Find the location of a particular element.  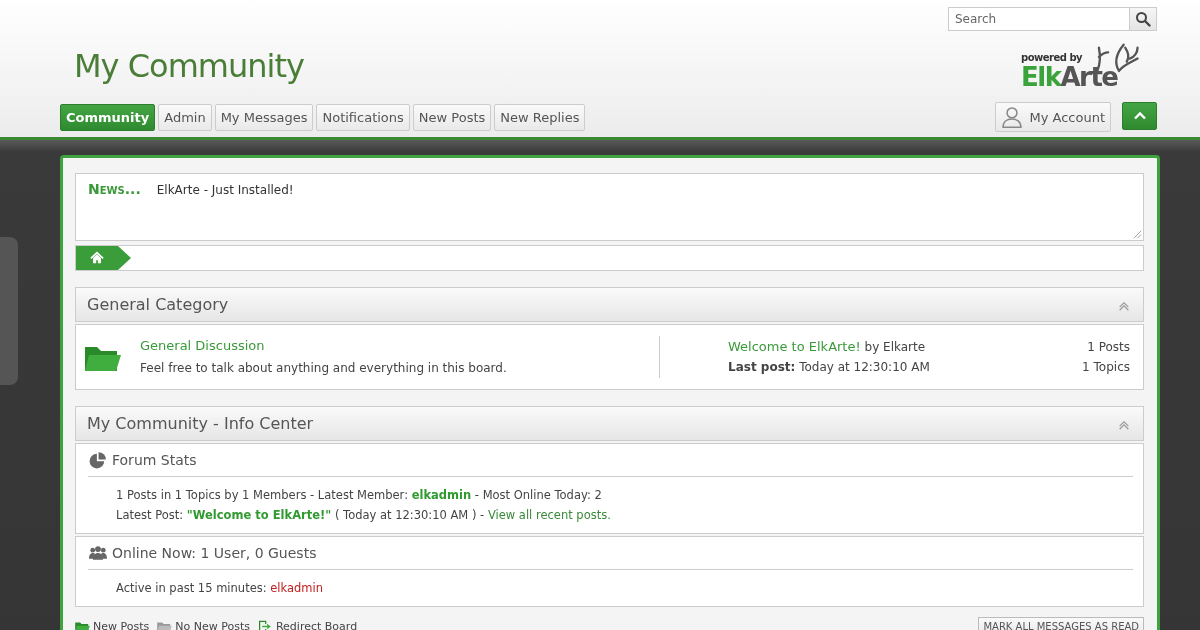

section-title: Forum Stats is located at coordinates (154, 460).